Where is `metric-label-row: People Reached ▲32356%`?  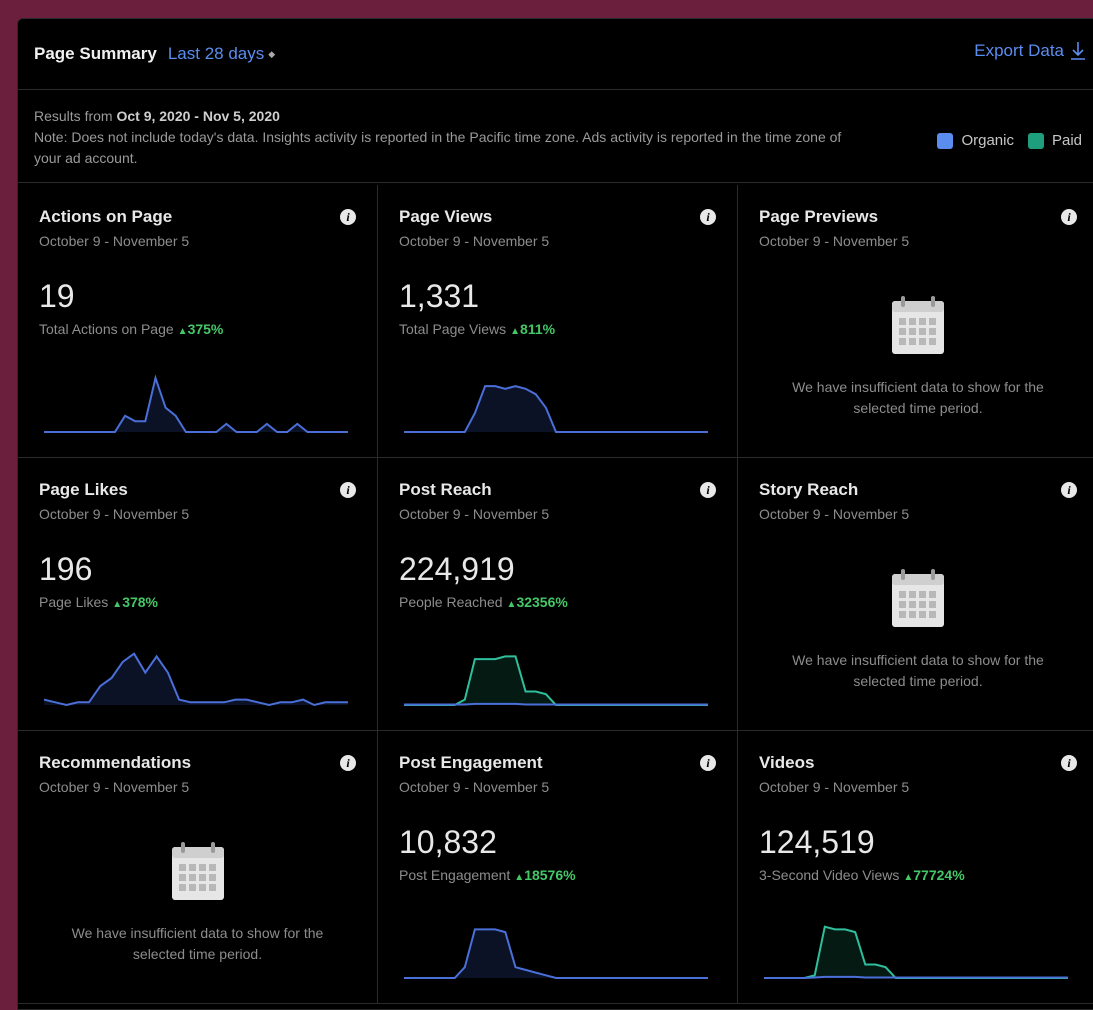 metric-label-row: People Reached ▲32356% is located at coordinates (483, 602).